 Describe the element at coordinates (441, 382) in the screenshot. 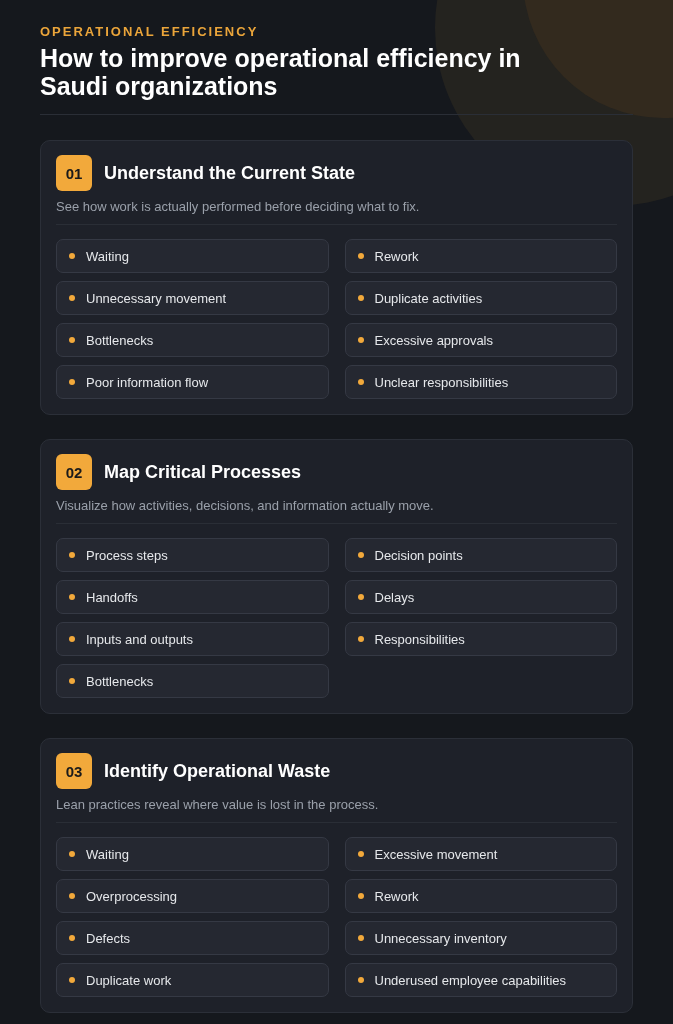

I see `item-label: Unclear responsibilities` at that location.